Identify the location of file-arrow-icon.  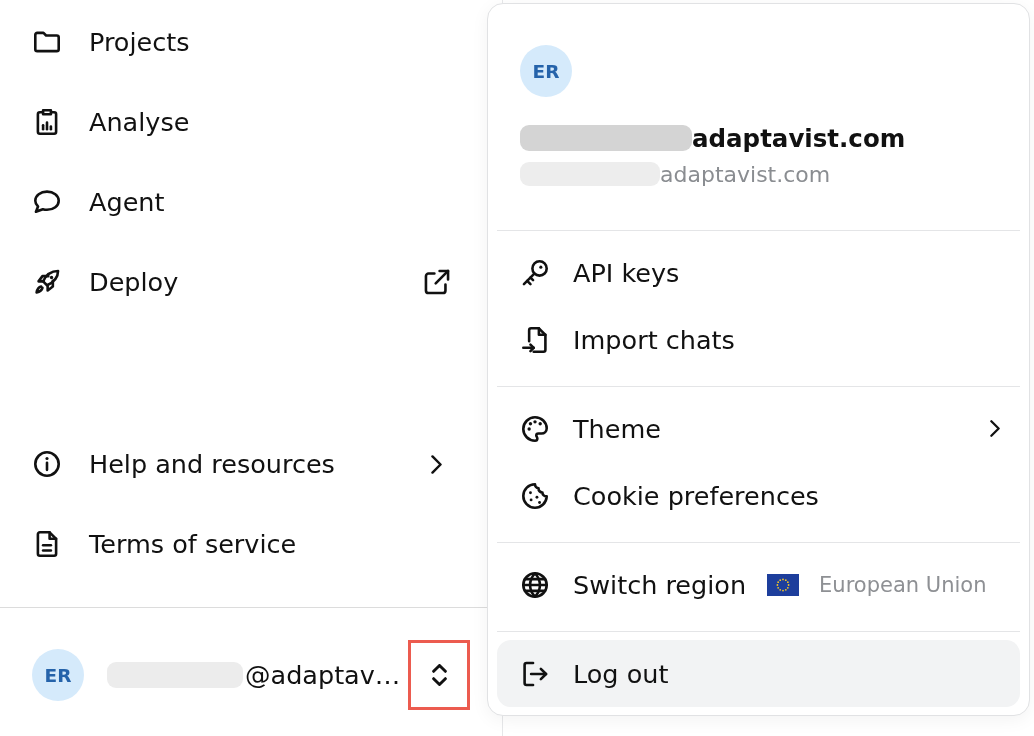
(535, 339).